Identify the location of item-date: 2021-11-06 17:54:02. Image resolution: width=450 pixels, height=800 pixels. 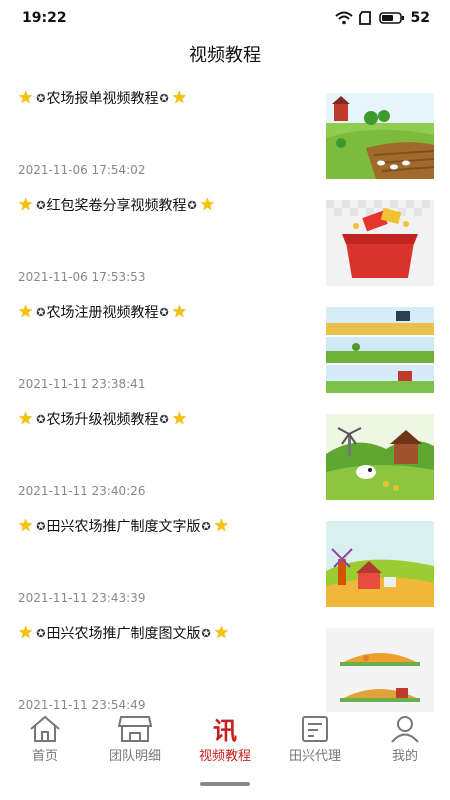
(82, 170).